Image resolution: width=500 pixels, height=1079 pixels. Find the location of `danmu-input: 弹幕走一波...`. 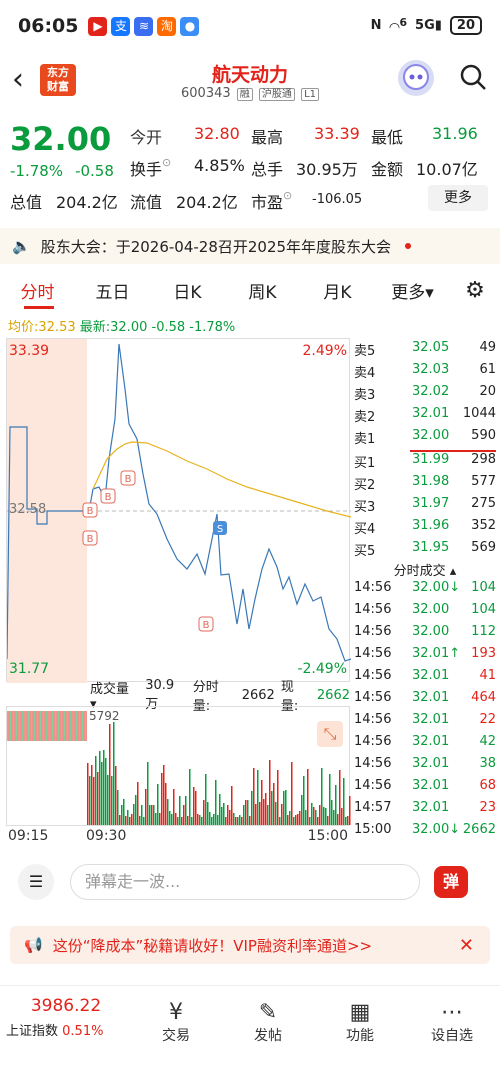

danmu-input: 弹幕走一波... is located at coordinates (245, 882).